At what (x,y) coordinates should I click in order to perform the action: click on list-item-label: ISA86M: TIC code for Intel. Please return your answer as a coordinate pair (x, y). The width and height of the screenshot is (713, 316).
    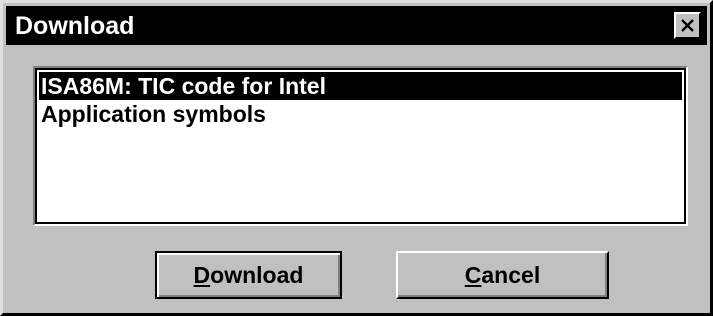
    Looking at the image, I should click on (183, 86).